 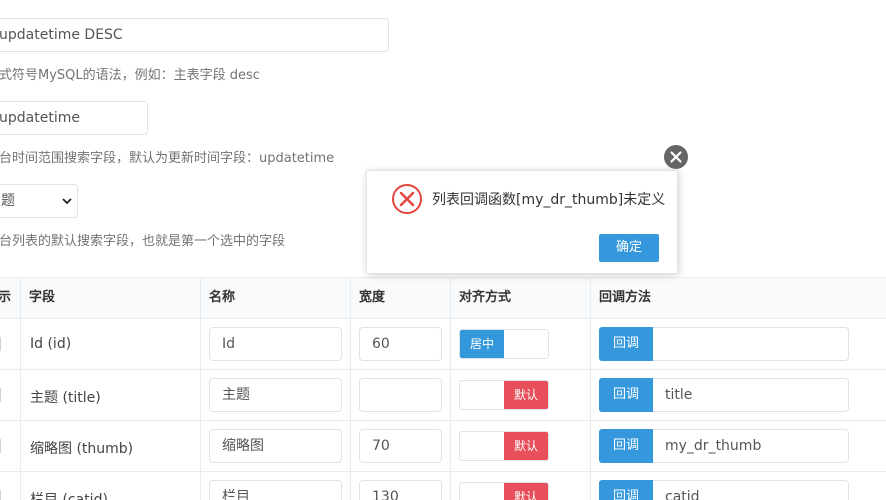 What do you see at coordinates (51, 344) in the screenshot?
I see `field-label: Id (id)` at bounding box center [51, 344].